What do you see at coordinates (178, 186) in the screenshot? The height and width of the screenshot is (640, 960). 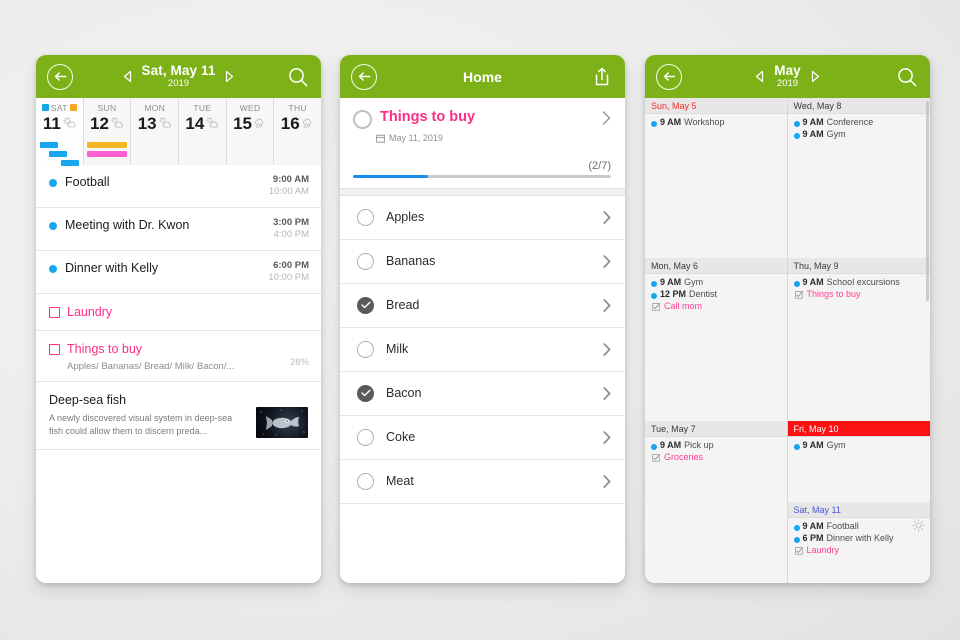 I see `event-row: Football 9:00 AM 10:00 AM` at bounding box center [178, 186].